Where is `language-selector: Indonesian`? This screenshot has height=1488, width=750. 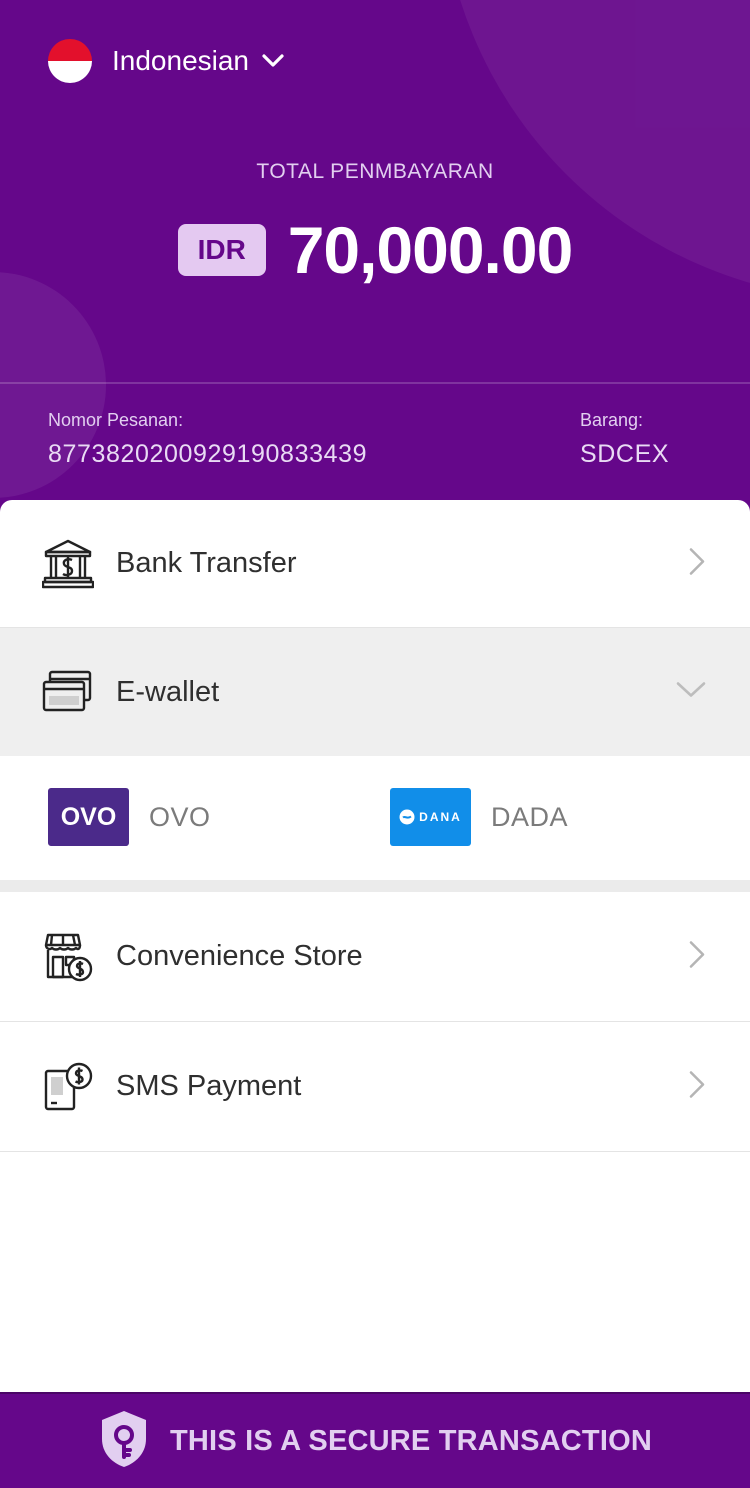
language-selector: Indonesian is located at coordinates (166, 61).